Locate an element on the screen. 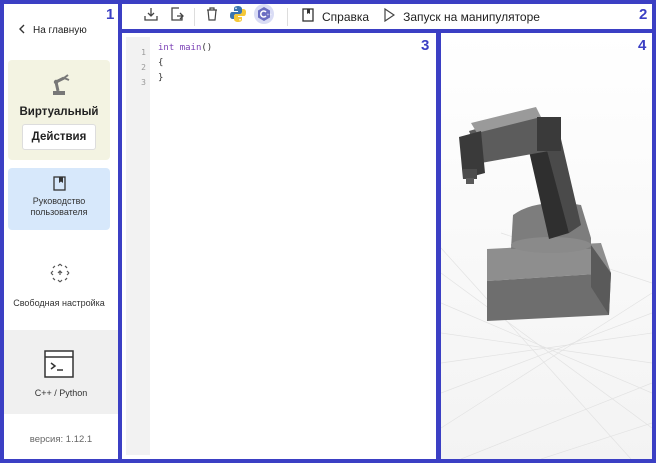 The height and width of the screenshot is (463, 656). line-number: 3 is located at coordinates (143, 82).